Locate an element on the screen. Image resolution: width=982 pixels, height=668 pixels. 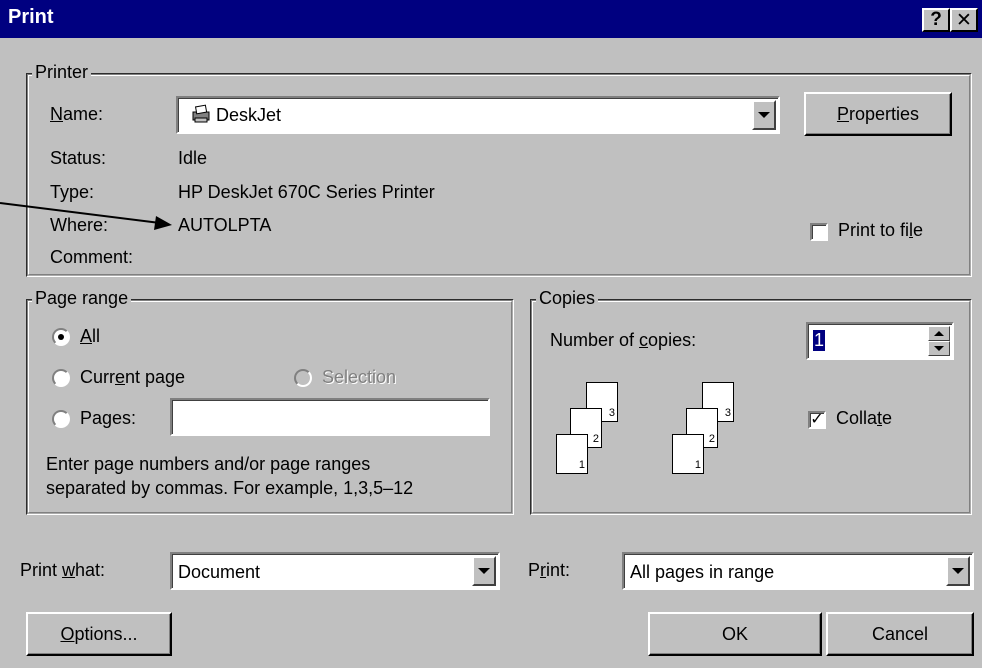
collate-illustration-1: 3 2 1 is located at coordinates (592, 432).